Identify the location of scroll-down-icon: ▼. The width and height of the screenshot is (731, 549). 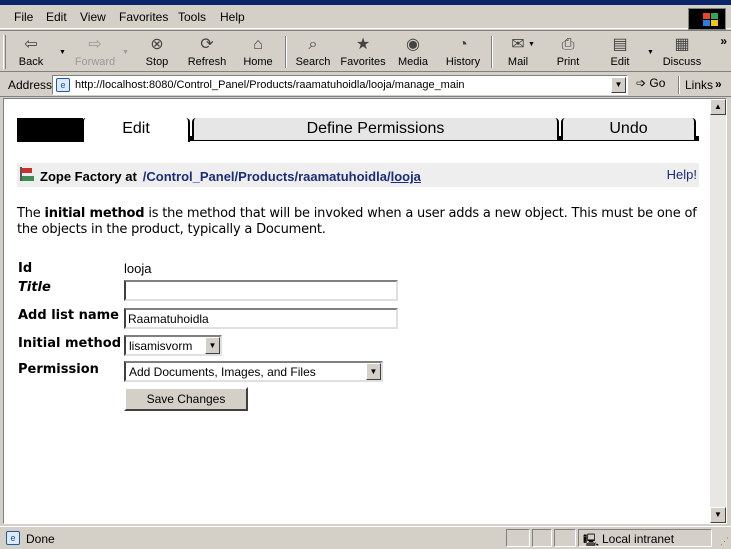
(718, 515).